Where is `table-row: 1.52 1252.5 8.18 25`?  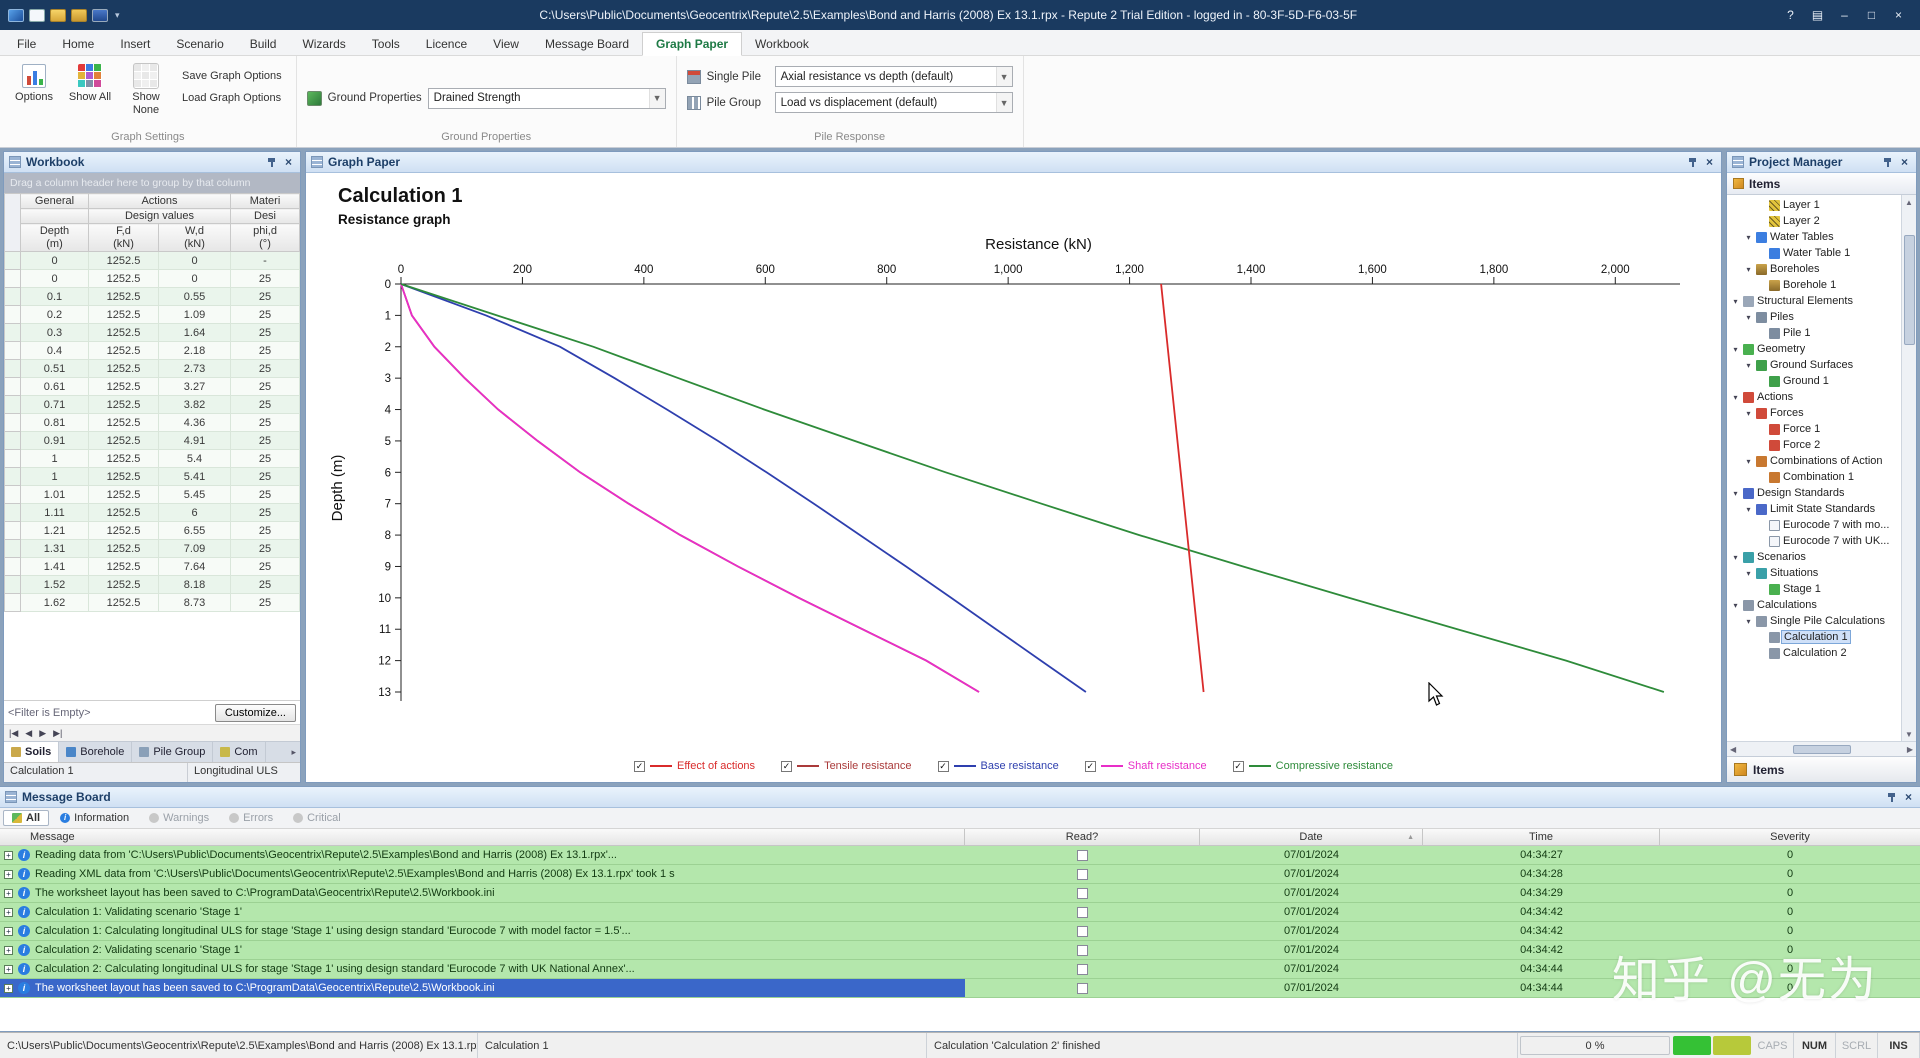
table-row: 1.52 1252.5 8.18 25 is located at coordinates (152, 584).